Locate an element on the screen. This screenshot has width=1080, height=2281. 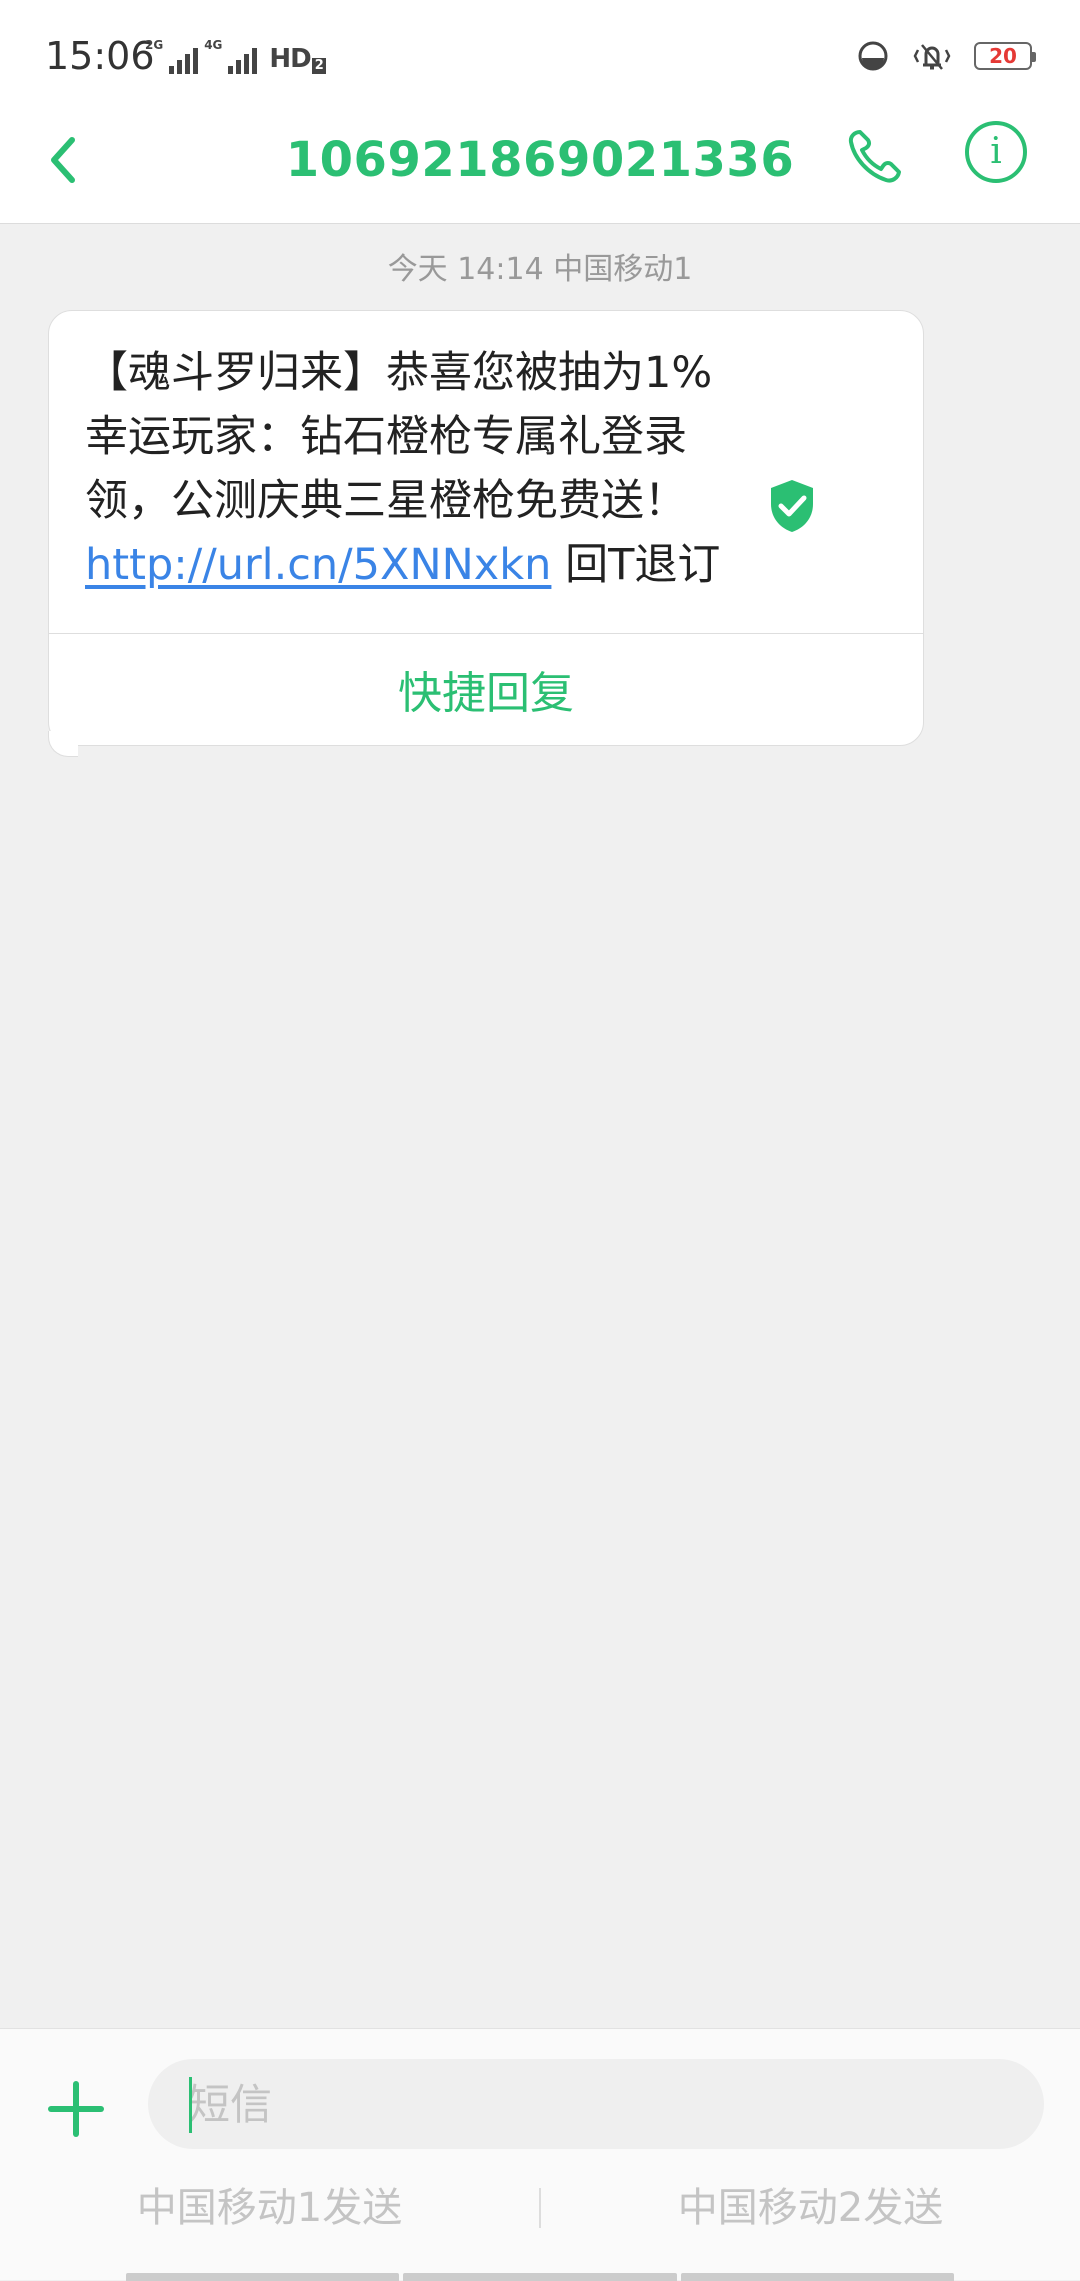
message-line: 幸运玩家：钻石橙枪专属礼登录 is located at coordinates (386, 437).